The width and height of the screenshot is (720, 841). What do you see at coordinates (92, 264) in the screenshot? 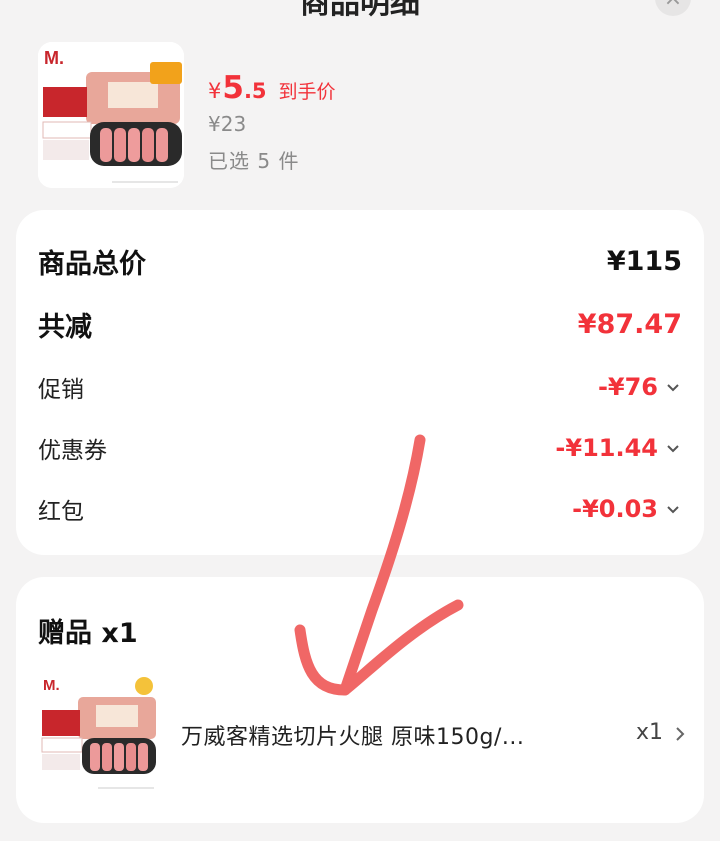
I see `total-label: 商品总价` at bounding box center [92, 264].